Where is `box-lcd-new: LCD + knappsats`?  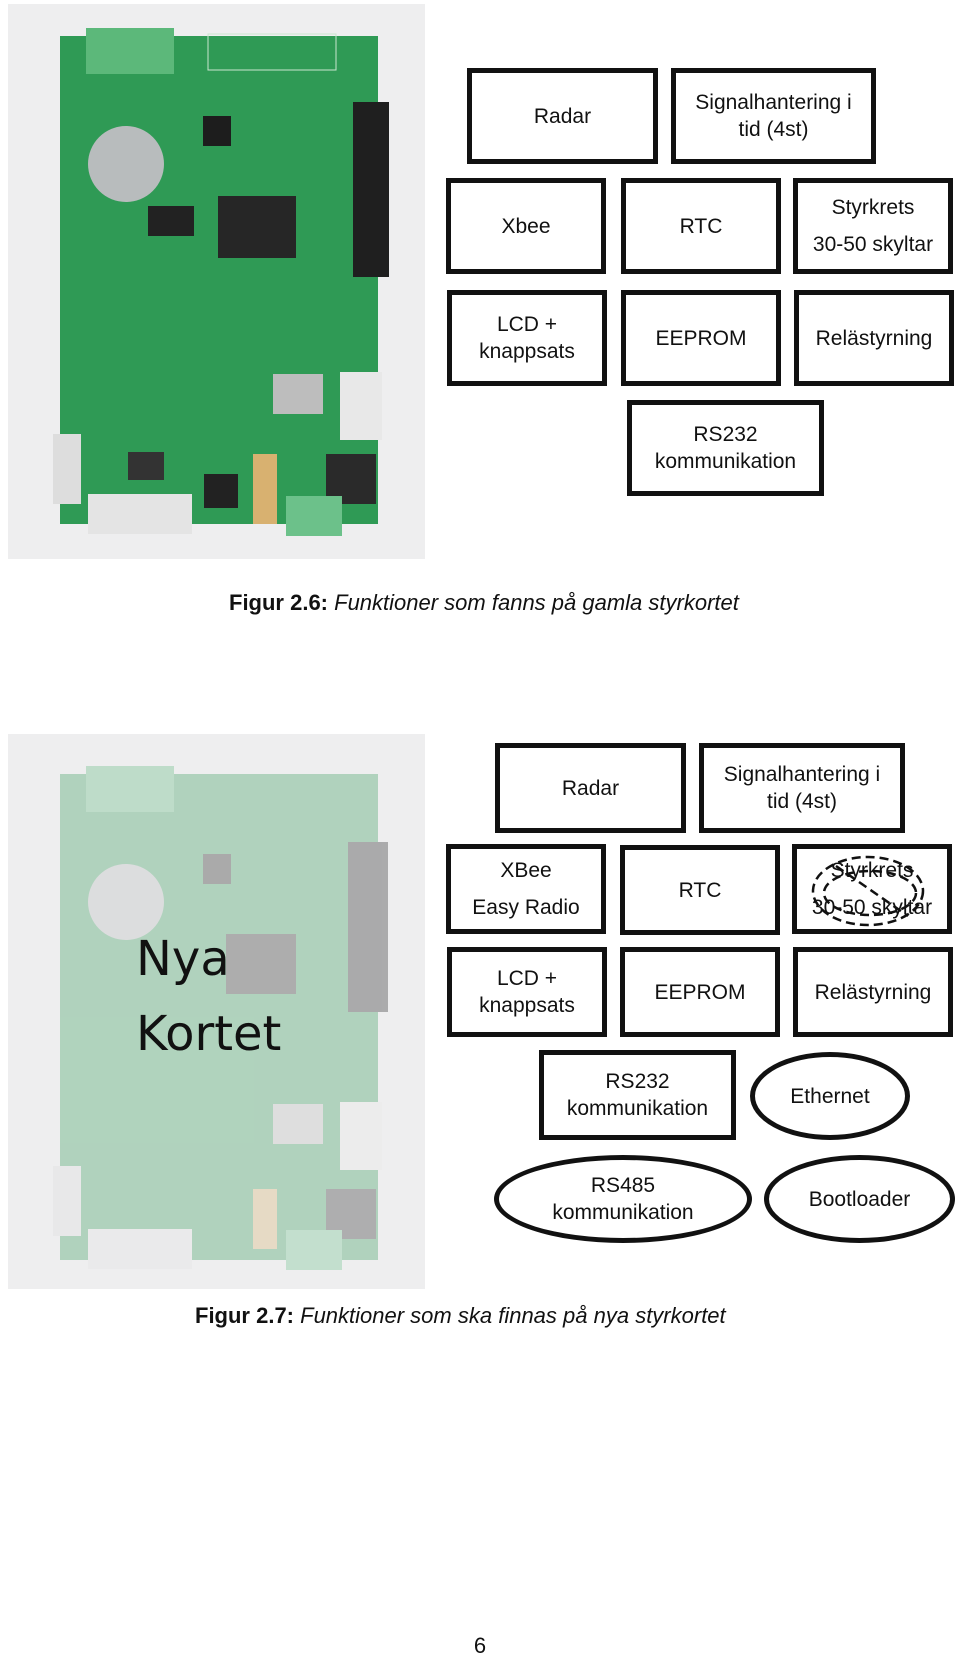
box-lcd-new: LCD + knappsats is located at coordinates (527, 992).